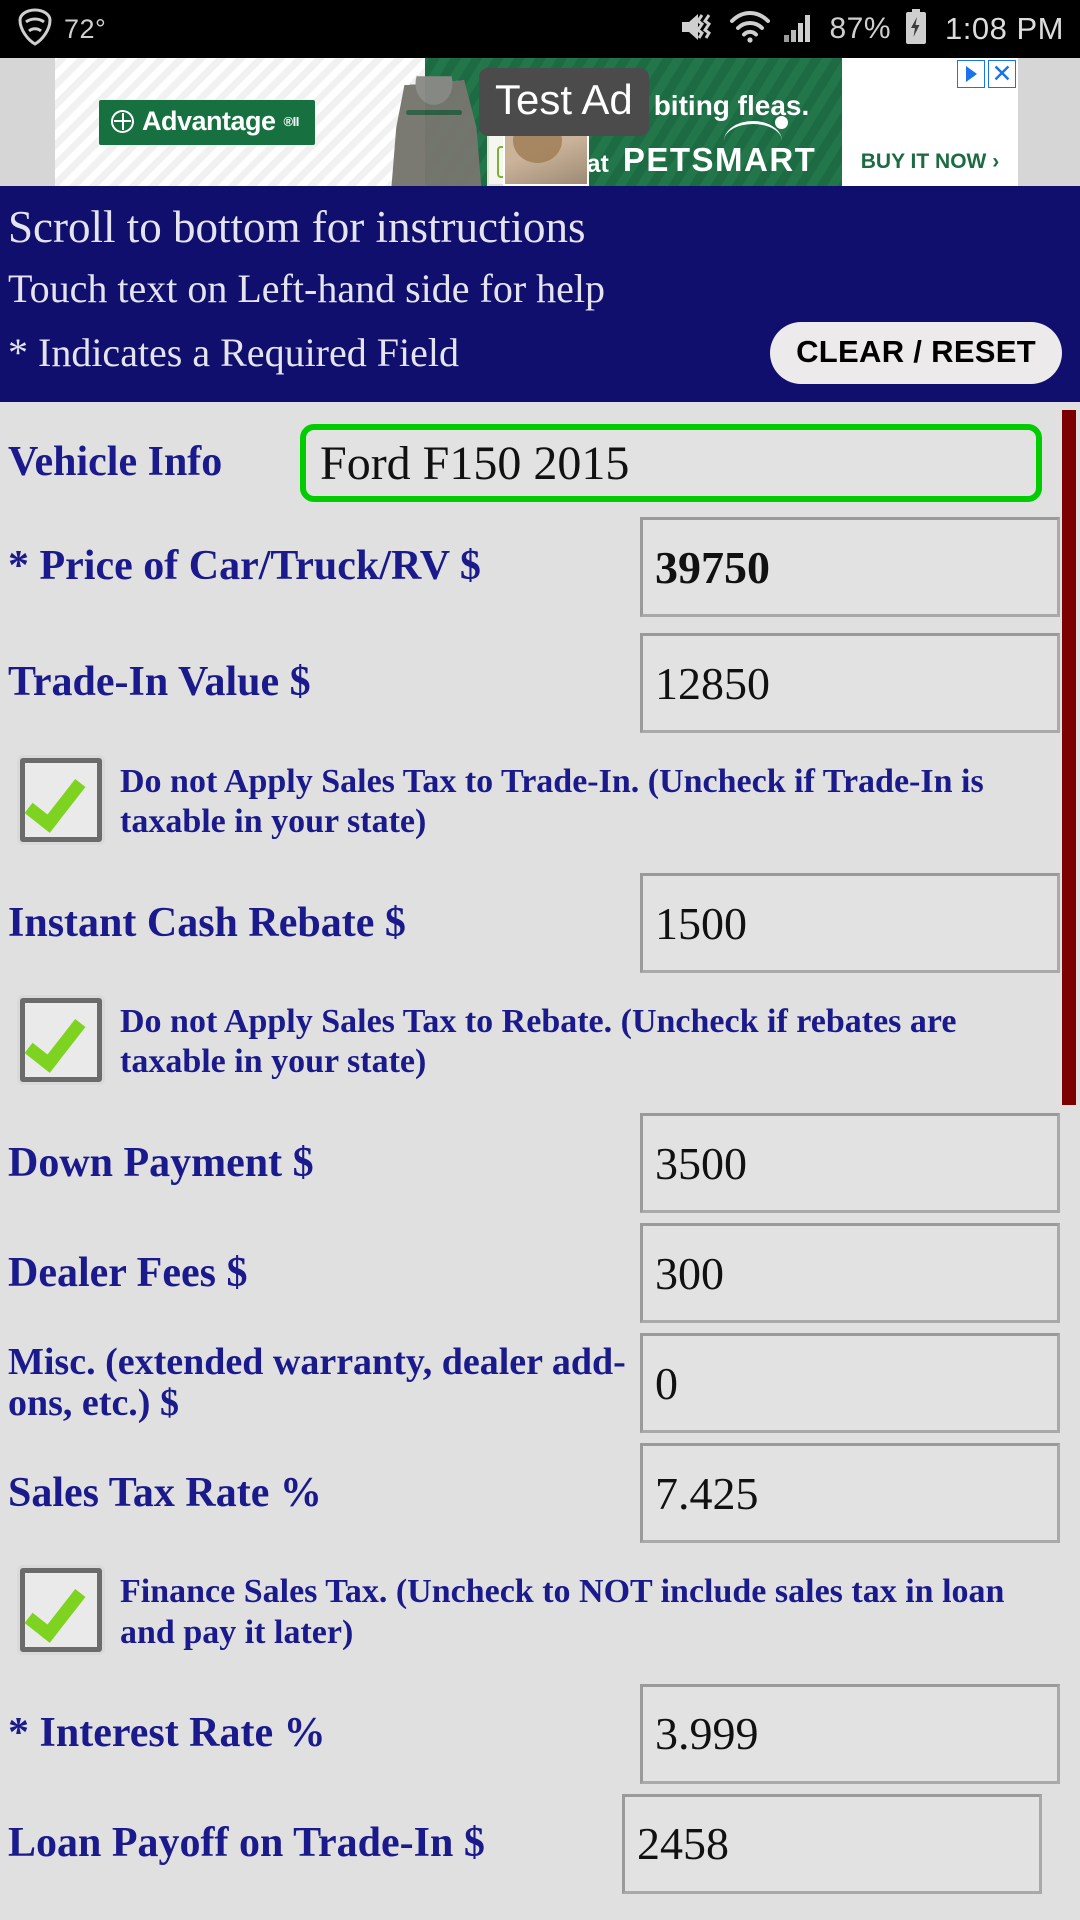  I want to click on label-down-payment: Down Payment $, so click(320, 1163).